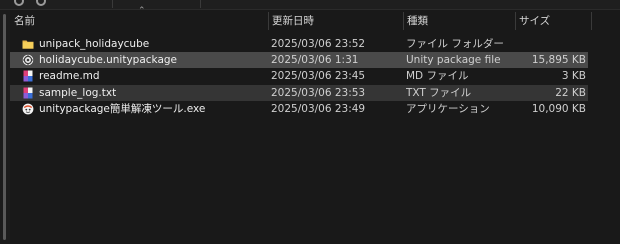 This screenshot has width=620, height=244. What do you see at coordinates (310, 5) in the screenshot?
I see `toolbar-strip` at bounding box center [310, 5].